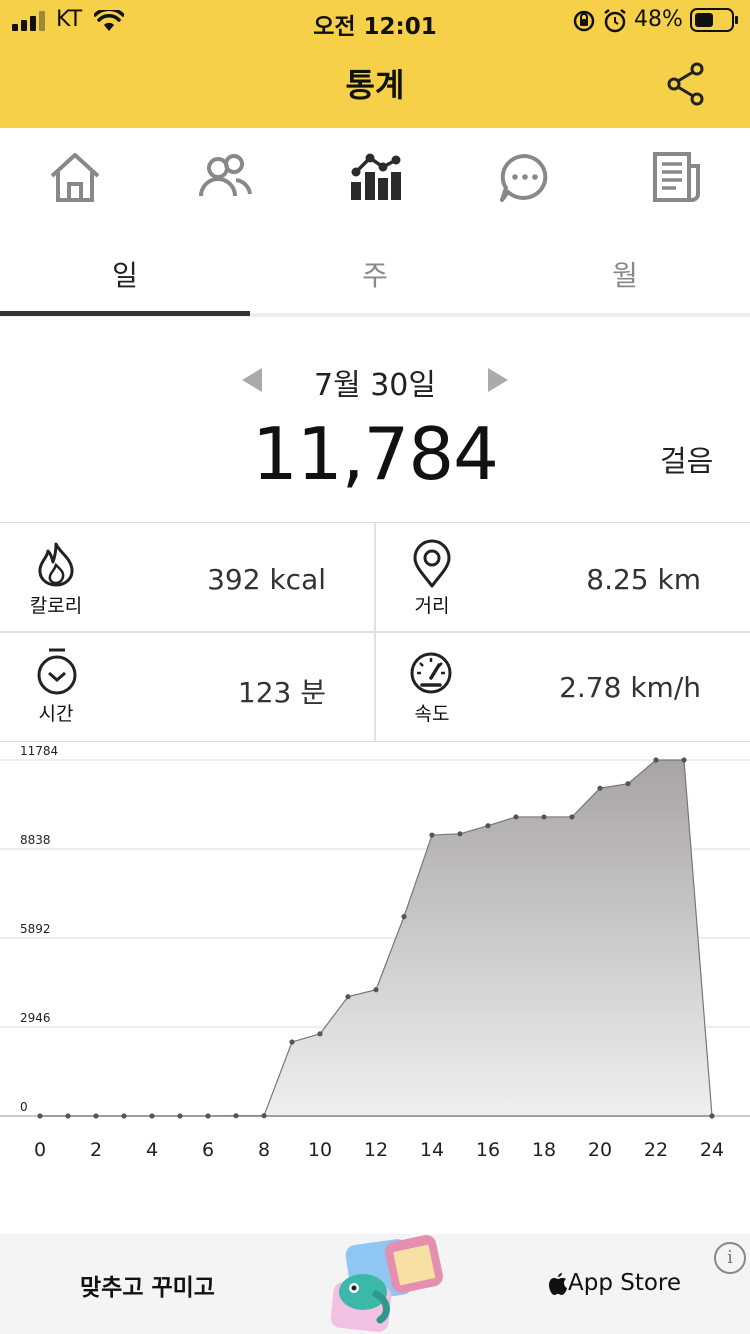  I want to click on main-nav, so click(375, 178).